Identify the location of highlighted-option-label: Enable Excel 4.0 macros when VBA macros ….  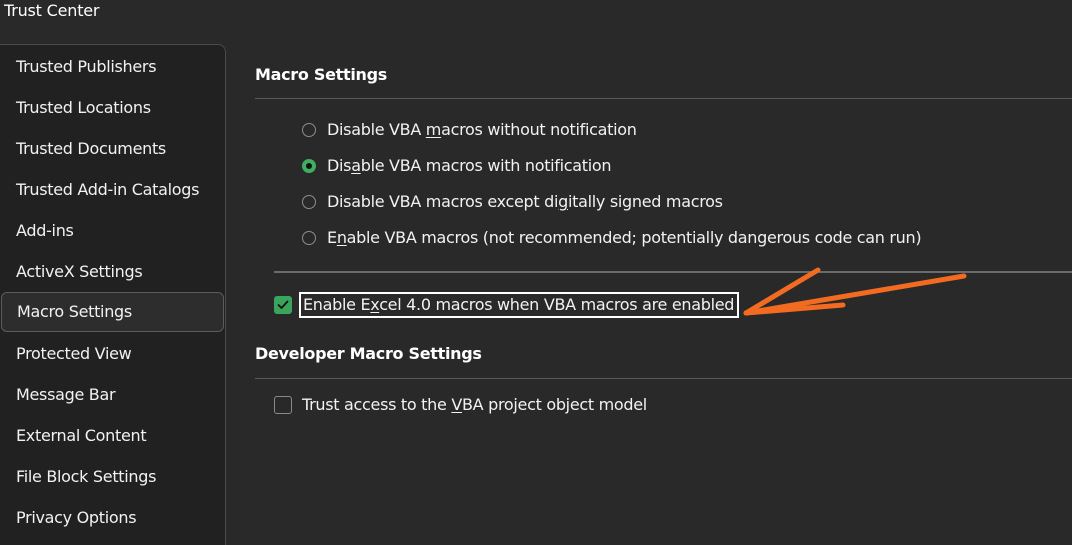
(519, 305).